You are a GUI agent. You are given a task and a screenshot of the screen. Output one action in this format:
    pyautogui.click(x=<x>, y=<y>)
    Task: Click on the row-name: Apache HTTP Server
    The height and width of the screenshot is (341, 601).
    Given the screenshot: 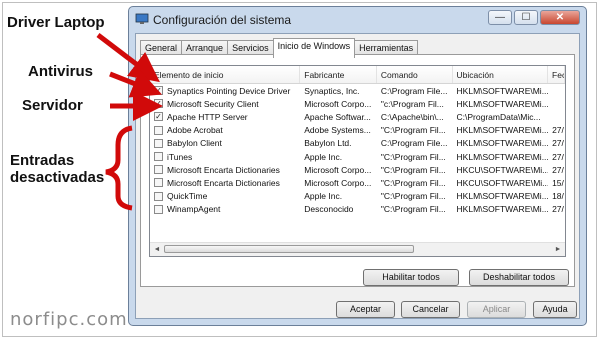 What is the action you would take?
    pyautogui.click(x=207, y=116)
    